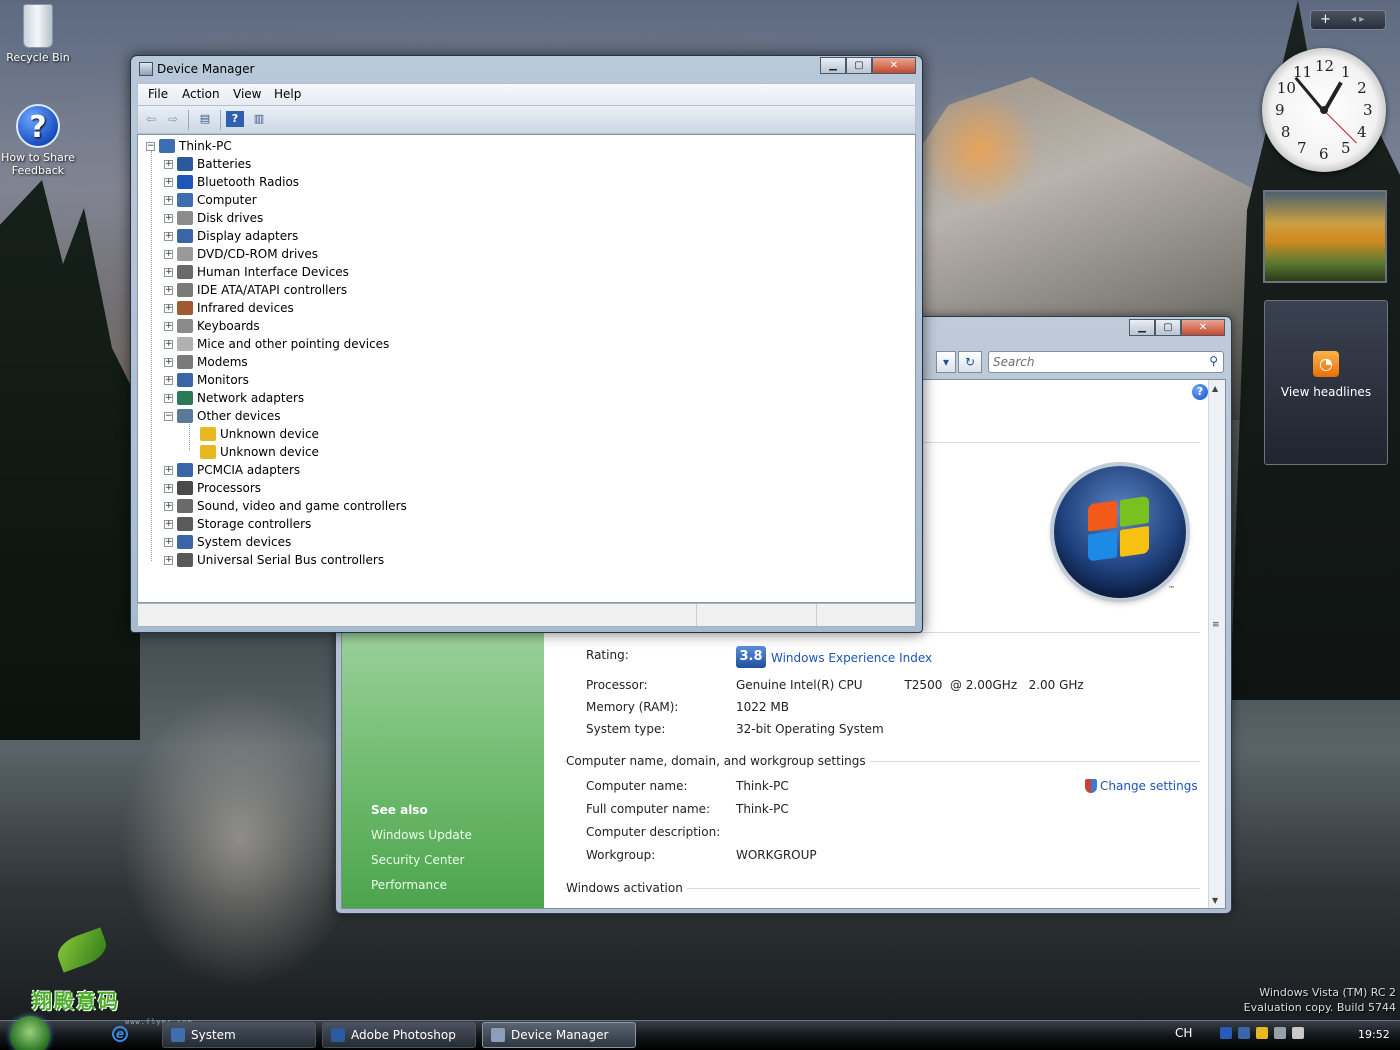 The image size is (1400, 1050). I want to click on change-settings-link: Change settings, so click(1149, 786).